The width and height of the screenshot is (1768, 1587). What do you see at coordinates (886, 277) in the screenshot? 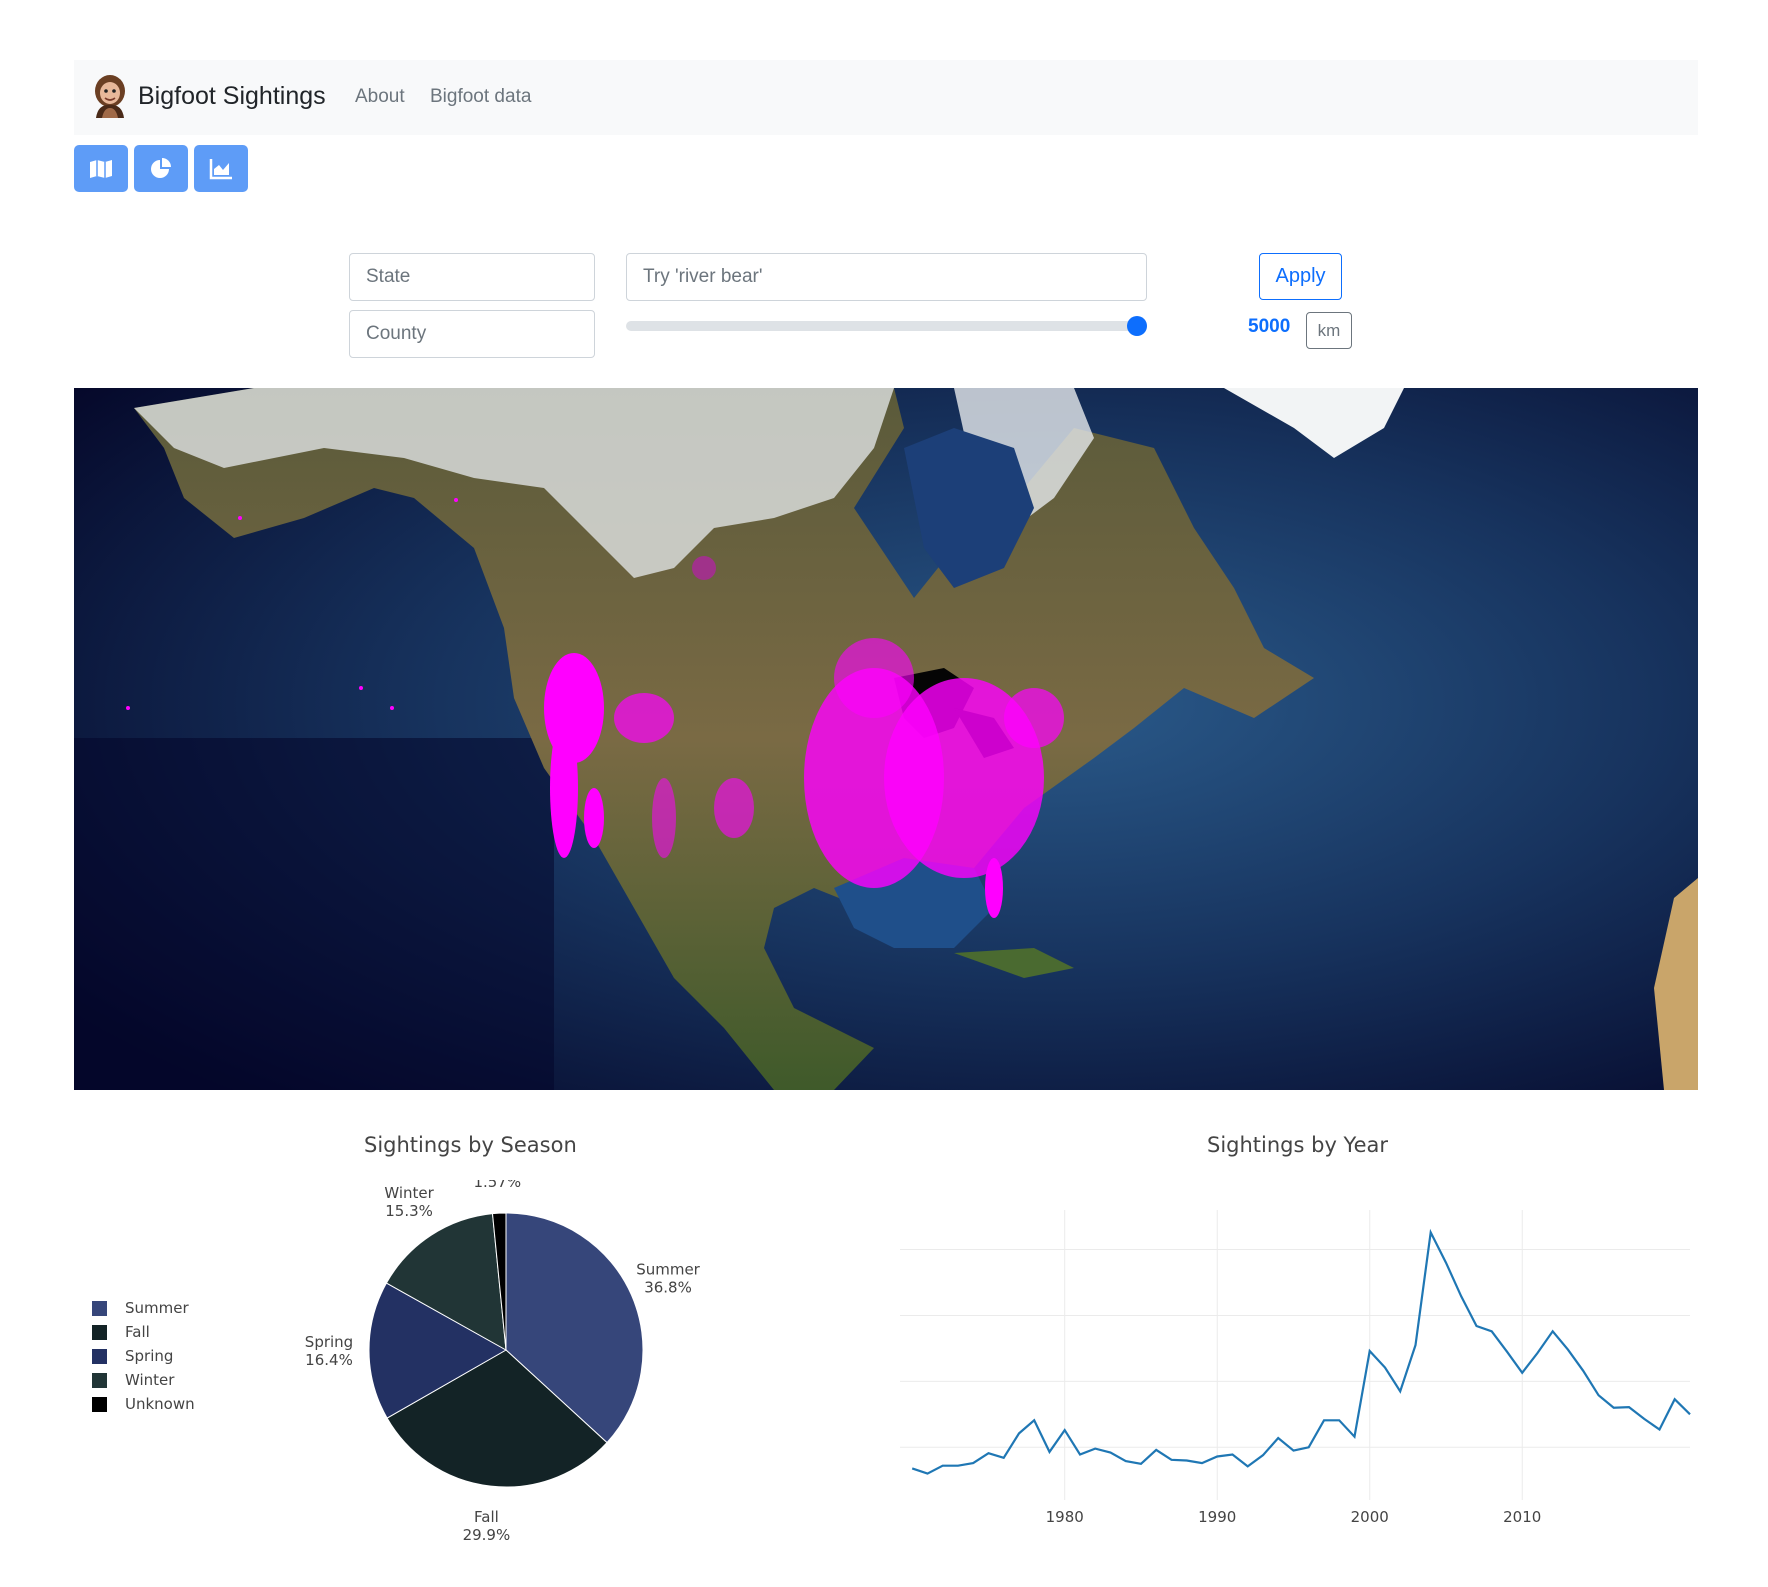
I see `search-input` at bounding box center [886, 277].